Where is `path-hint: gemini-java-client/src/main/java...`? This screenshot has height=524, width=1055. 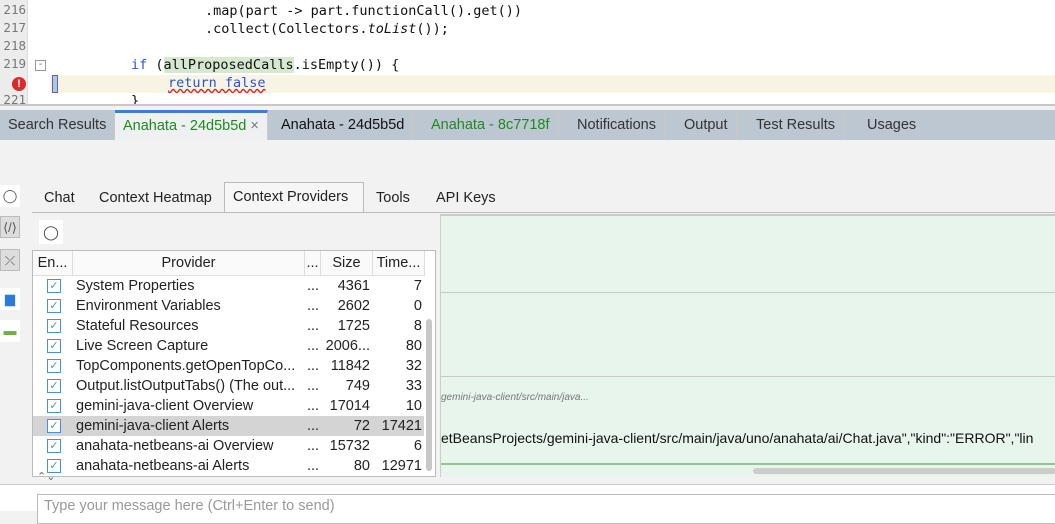
path-hint: gemini-java-client/src/main/java... is located at coordinates (515, 397).